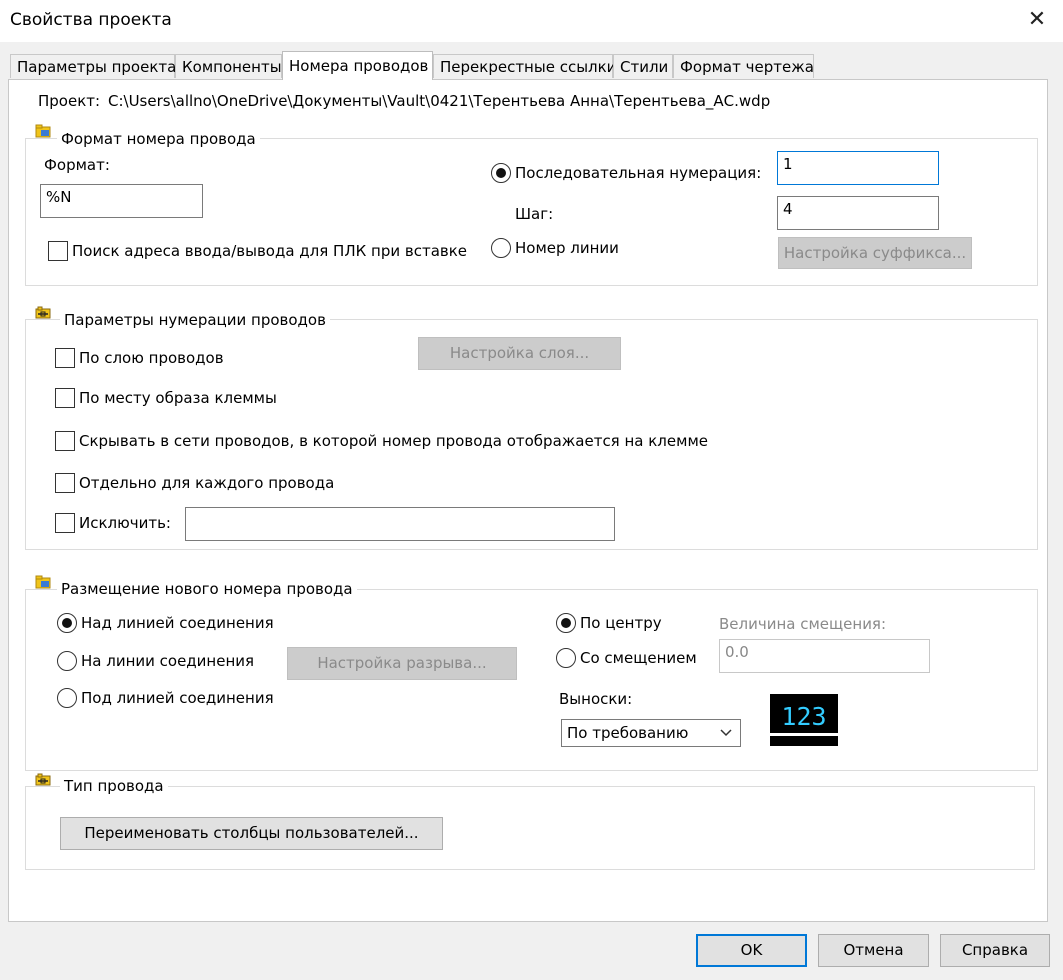 The width and height of the screenshot is (1063, 980). I want to click on preview-wire-line, so click(804, 734).